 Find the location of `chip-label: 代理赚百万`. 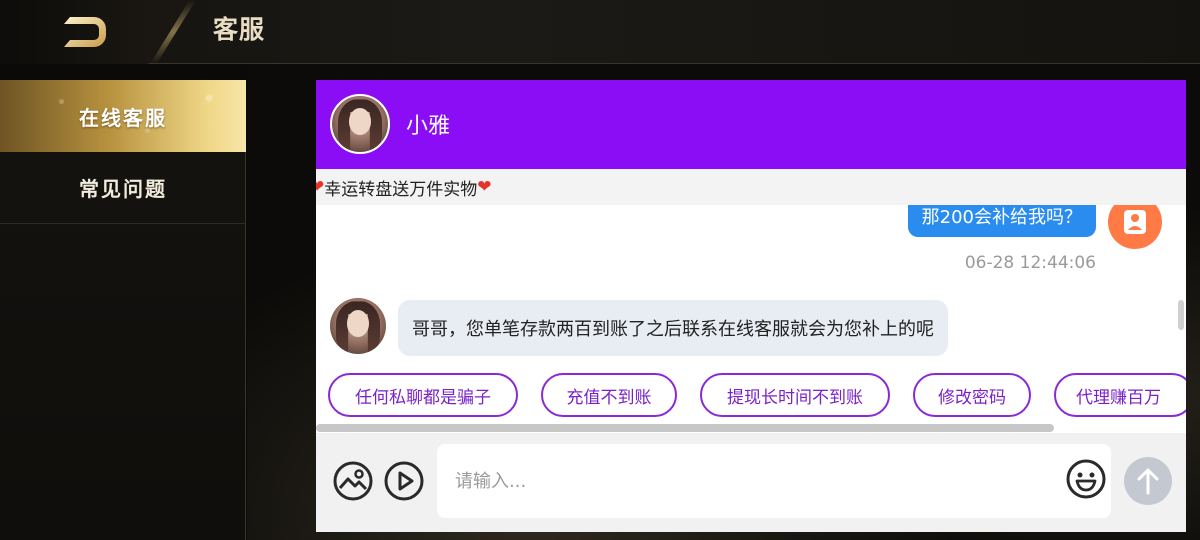

chip-label: 代理赚百万 is located at coordinates (1118, 397).